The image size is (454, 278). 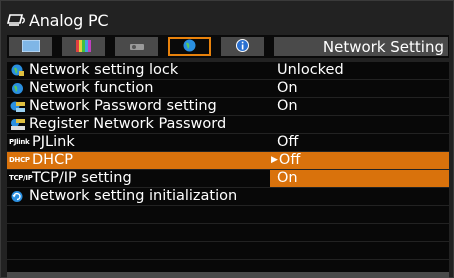 What do you see at coordinates (361, 46) in the screenshot?
I see `menu-title: Network Setting` at bounding box center [361, 46].